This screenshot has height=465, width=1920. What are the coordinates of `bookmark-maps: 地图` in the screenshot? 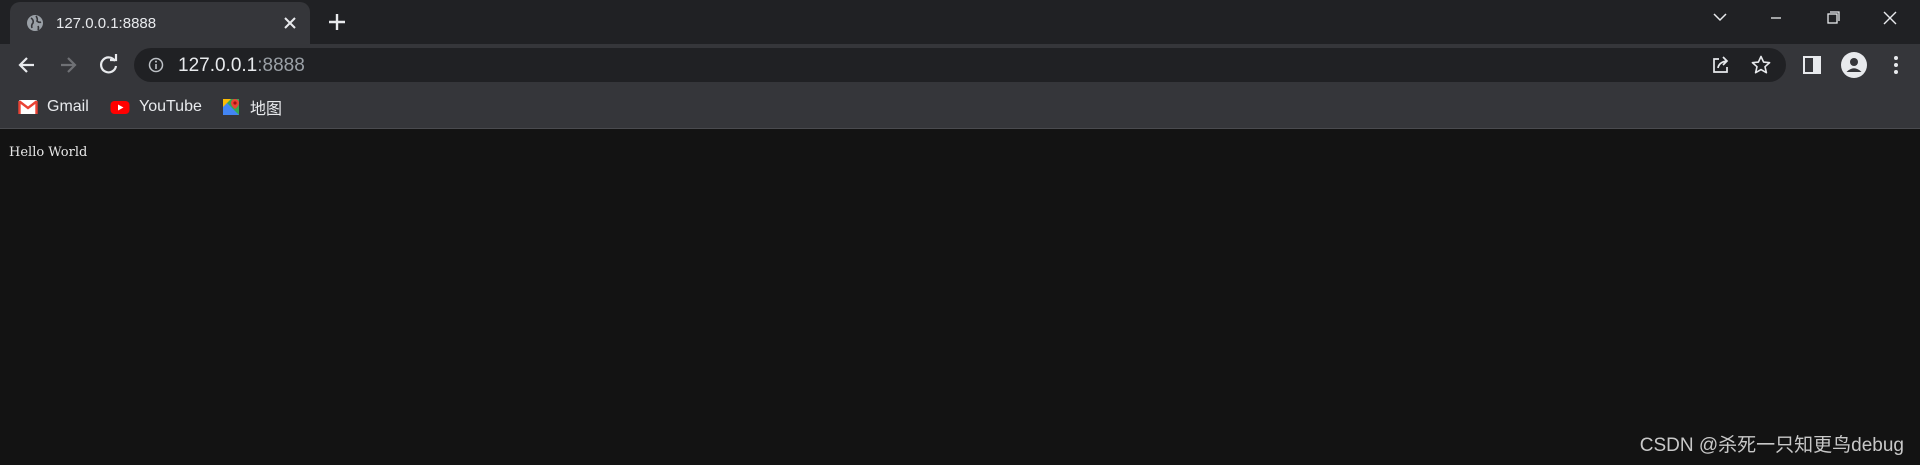 It's located at (251, 107).